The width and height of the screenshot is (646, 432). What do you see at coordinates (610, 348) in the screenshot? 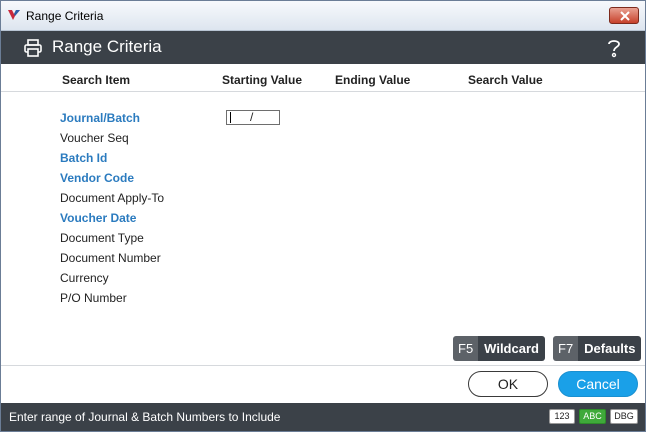
I see `defaults-label: Defaults` at bounding box center [610, 348].